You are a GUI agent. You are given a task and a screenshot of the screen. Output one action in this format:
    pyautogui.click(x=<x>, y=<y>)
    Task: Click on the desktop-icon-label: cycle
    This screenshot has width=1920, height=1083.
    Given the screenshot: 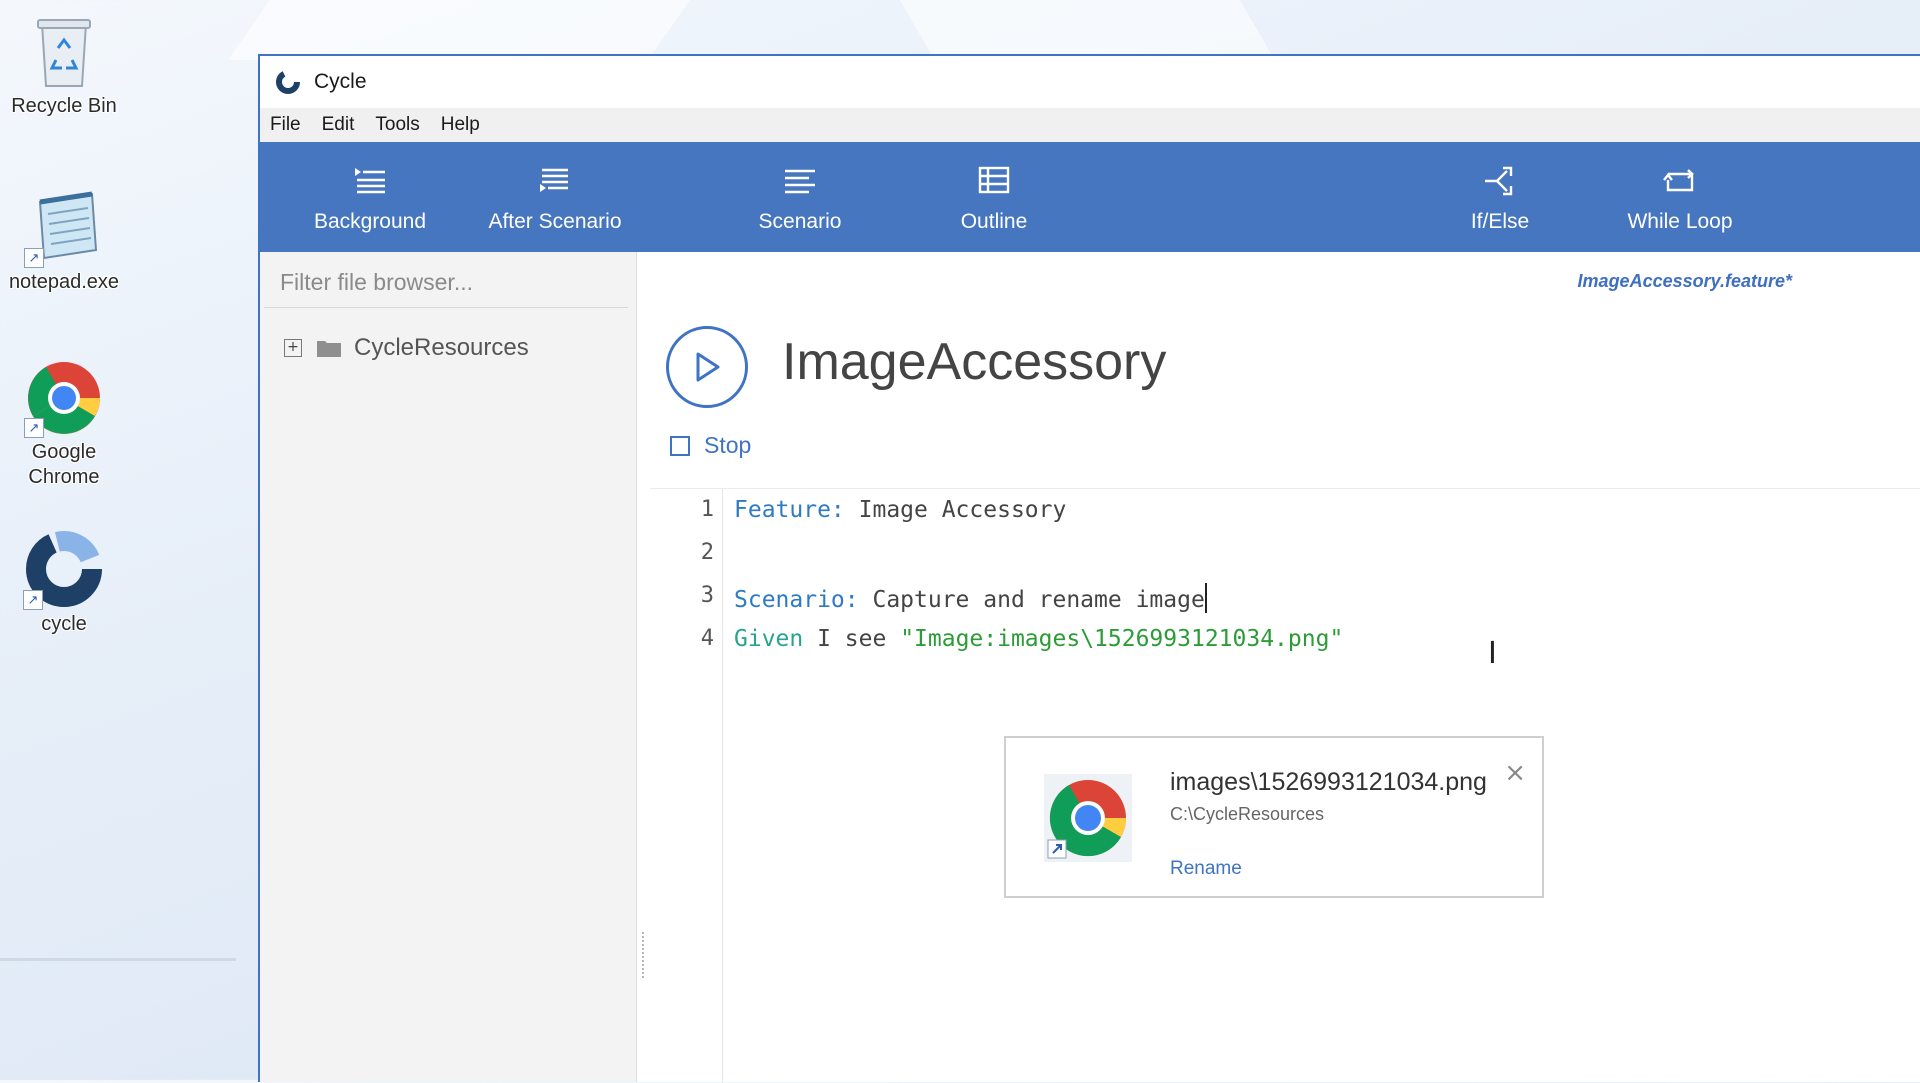 What is the action you would take?
    pyautogui.click(x=64, y=624)
    